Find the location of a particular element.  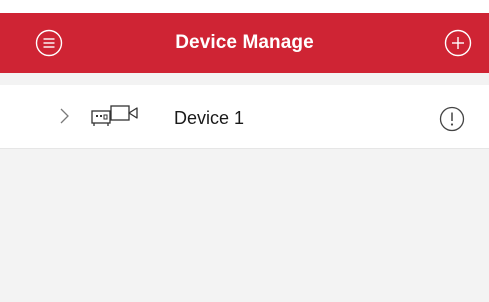

device-status-button is located at coordinates (452, 119).